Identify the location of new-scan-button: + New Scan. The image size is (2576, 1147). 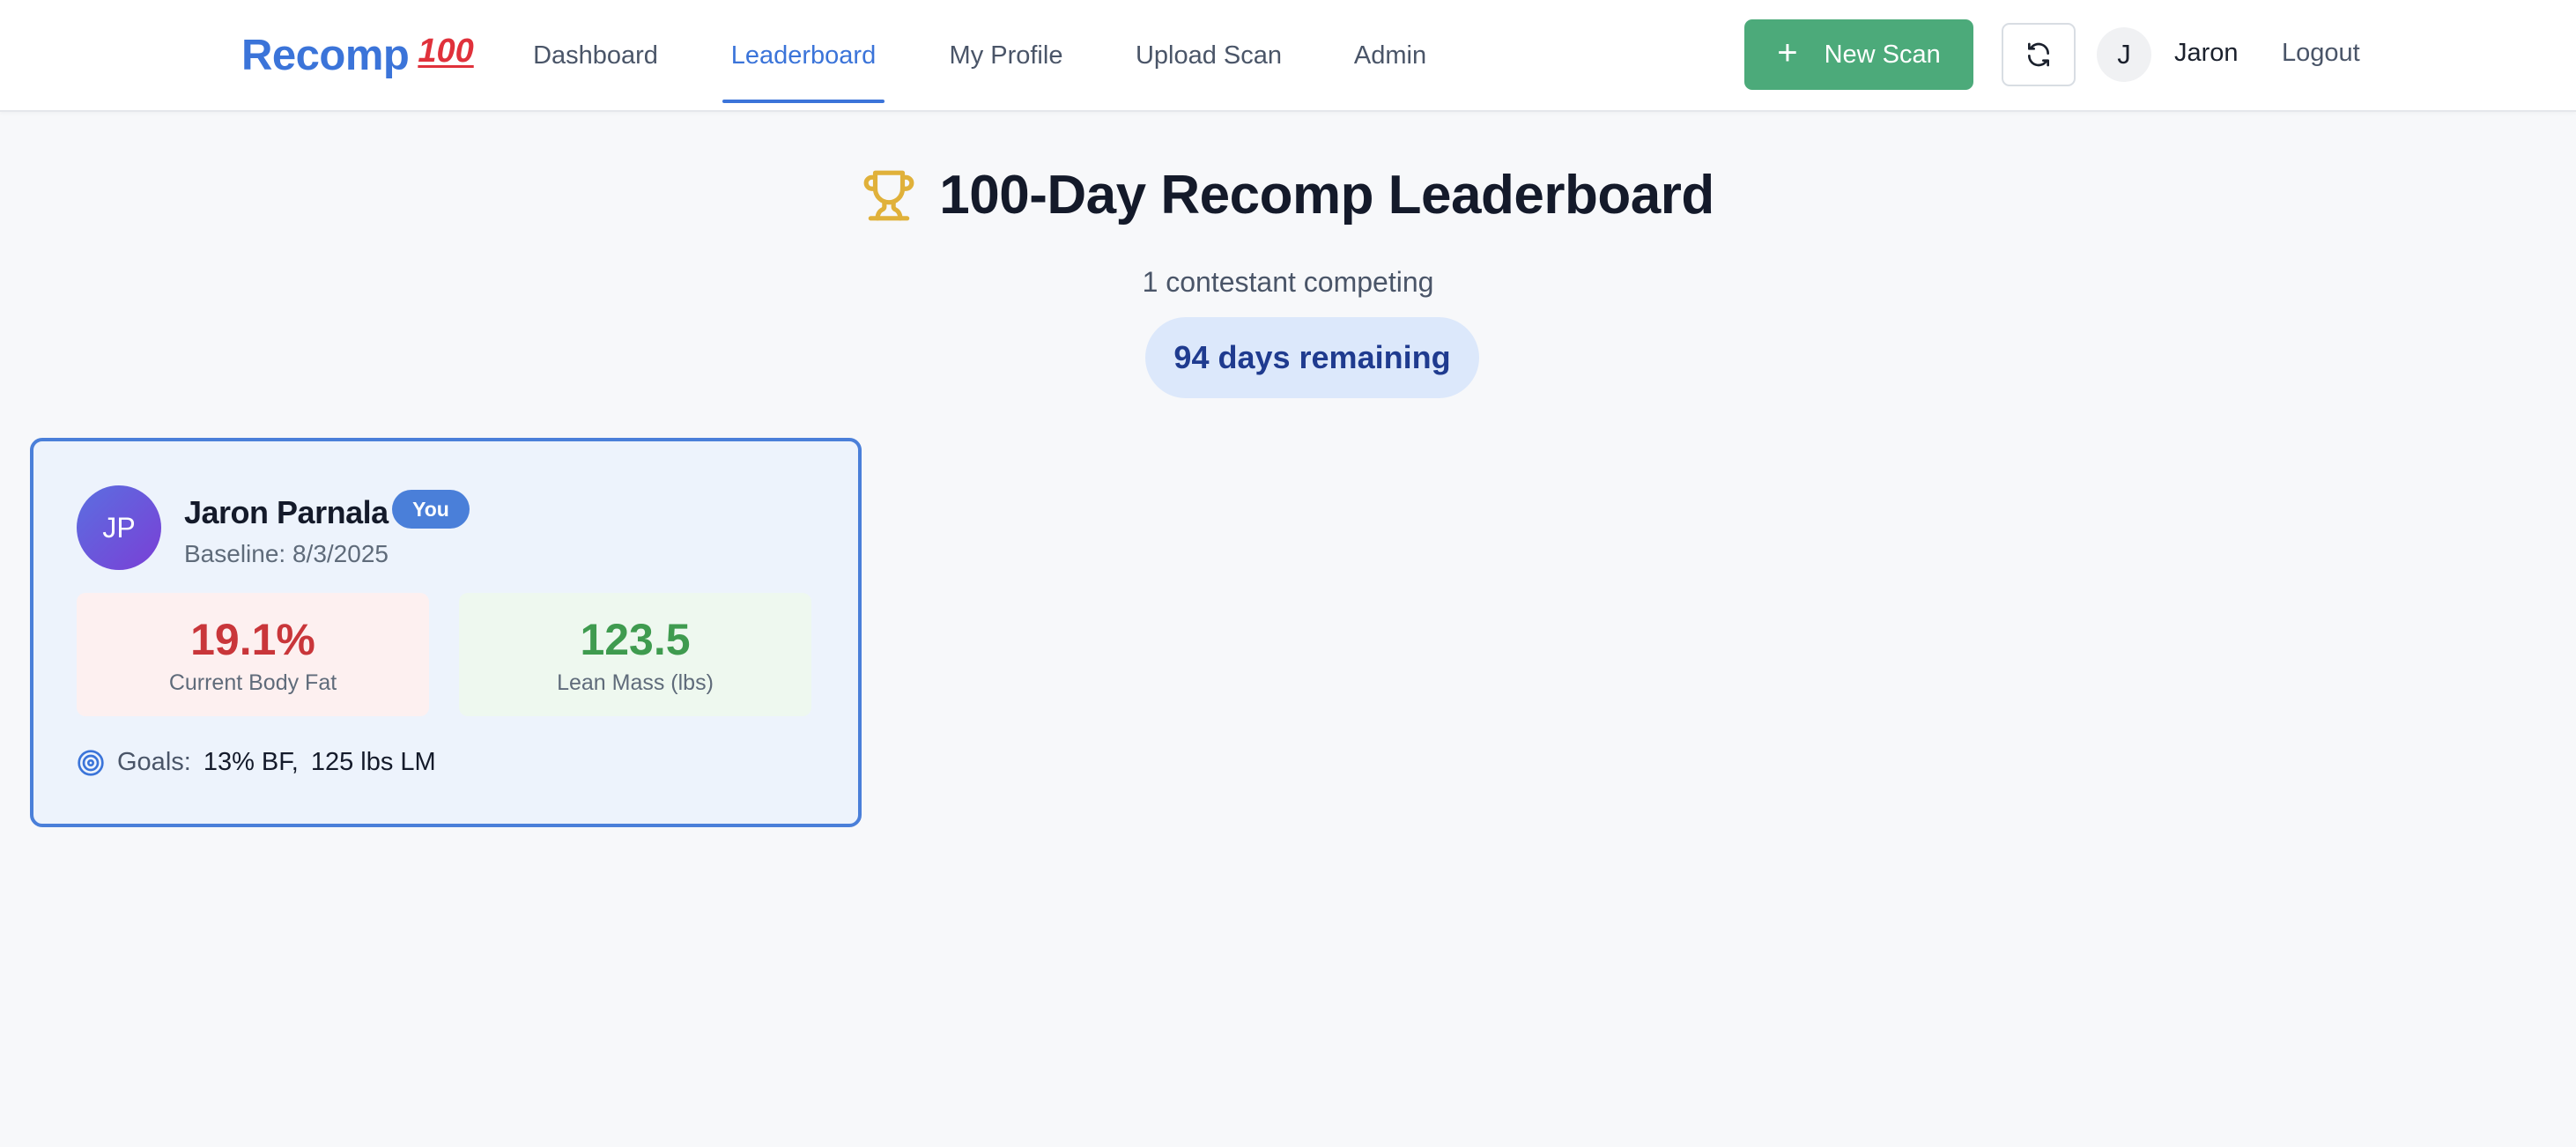
(1858, 54).